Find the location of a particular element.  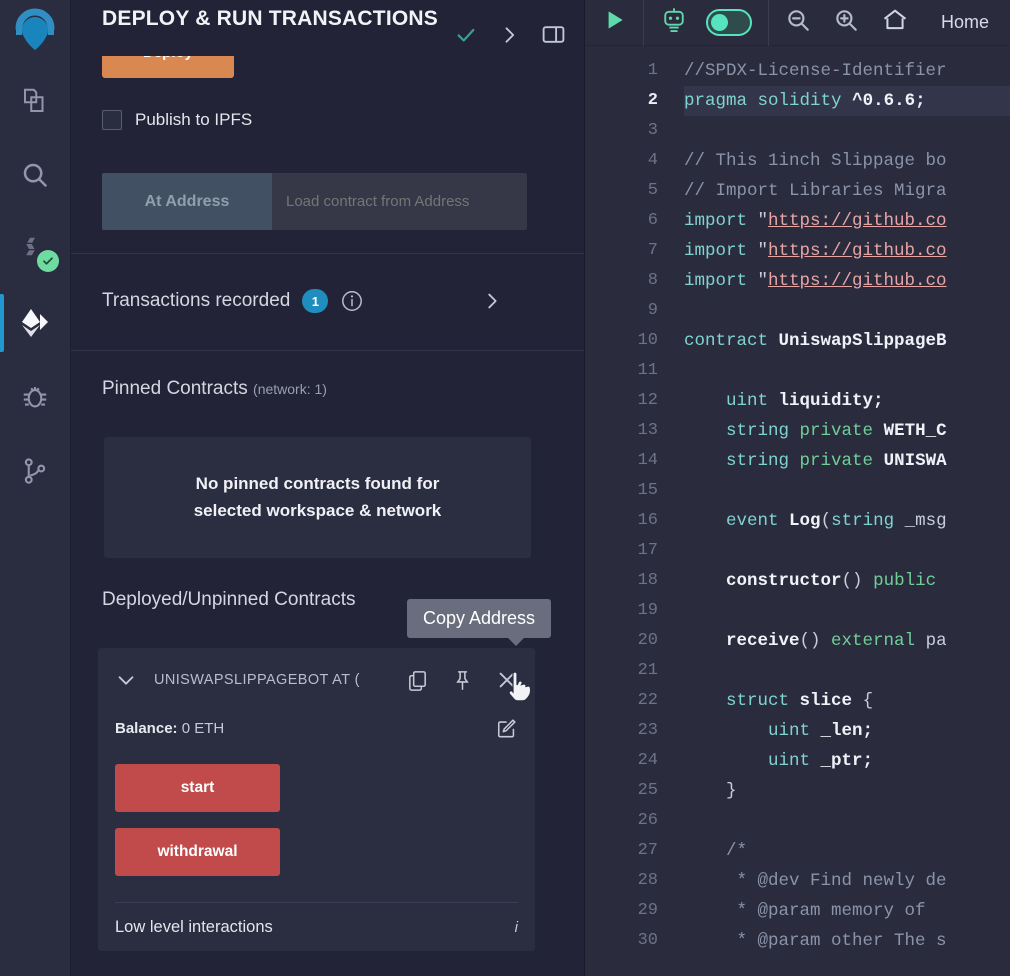

code-line: /* is located at coordinates (847, 851).